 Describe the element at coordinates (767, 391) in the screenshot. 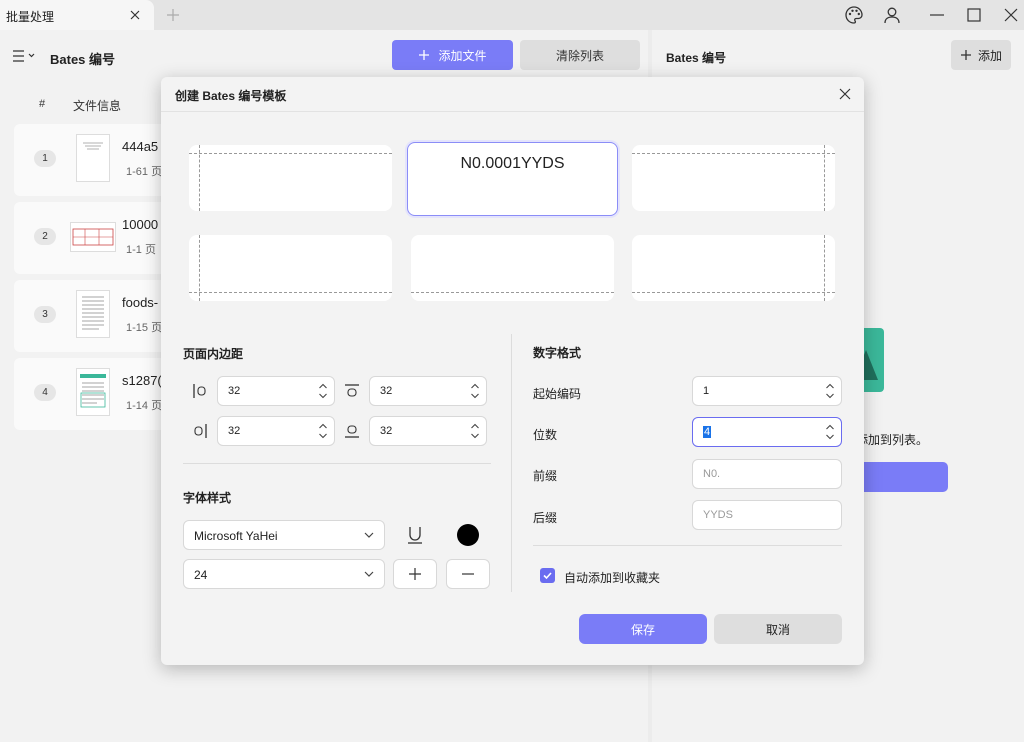

I see `start-number-input: 1` at that location.